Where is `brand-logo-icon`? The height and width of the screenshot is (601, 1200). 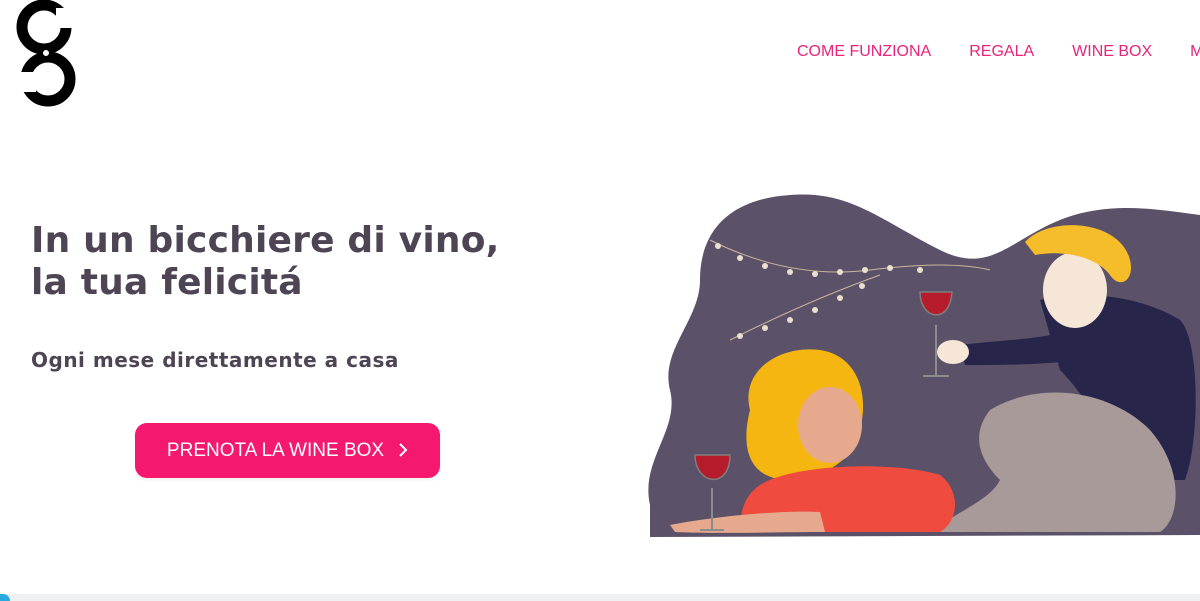
brand-logo-icon is located at coordinates (46, 54).